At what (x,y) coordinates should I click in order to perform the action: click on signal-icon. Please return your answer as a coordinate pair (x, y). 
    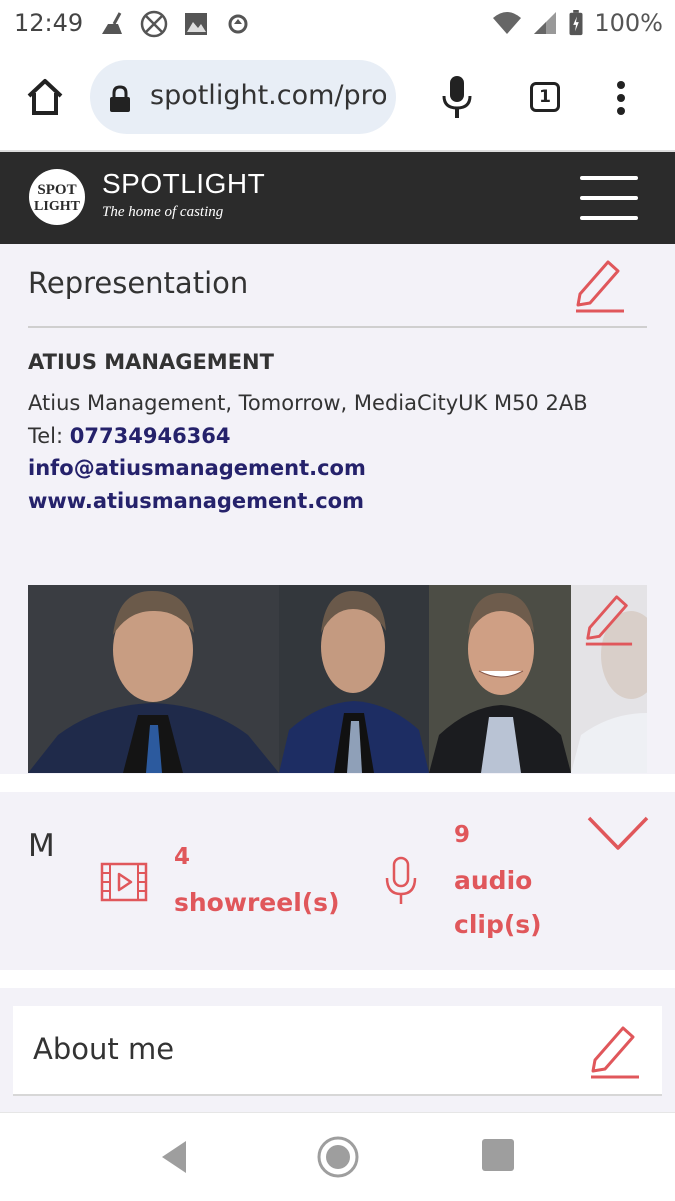
    Looking at the image, I should click on (545, 23).